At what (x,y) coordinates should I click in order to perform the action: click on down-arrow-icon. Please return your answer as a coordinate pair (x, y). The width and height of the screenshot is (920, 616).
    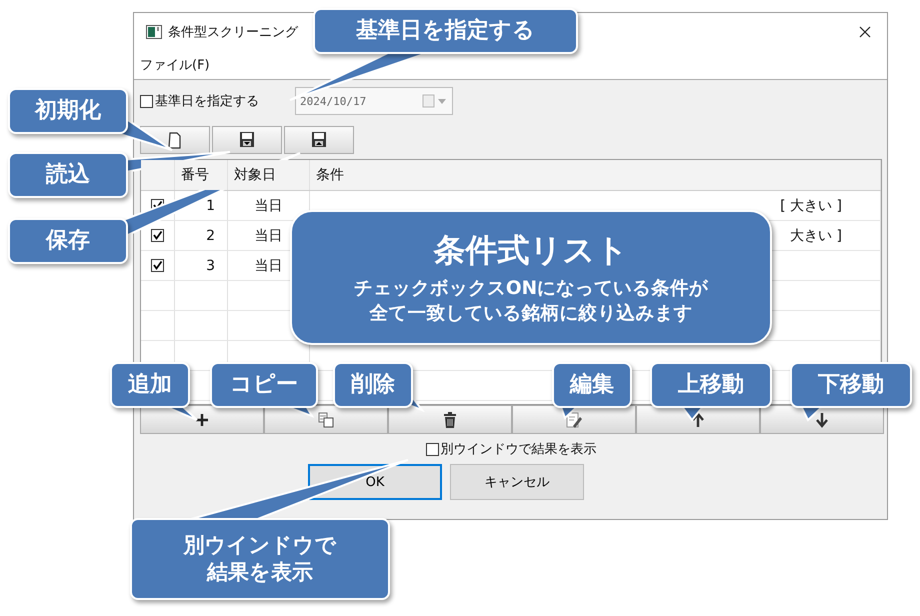
    Looking at the image, I should click on (822, 419).